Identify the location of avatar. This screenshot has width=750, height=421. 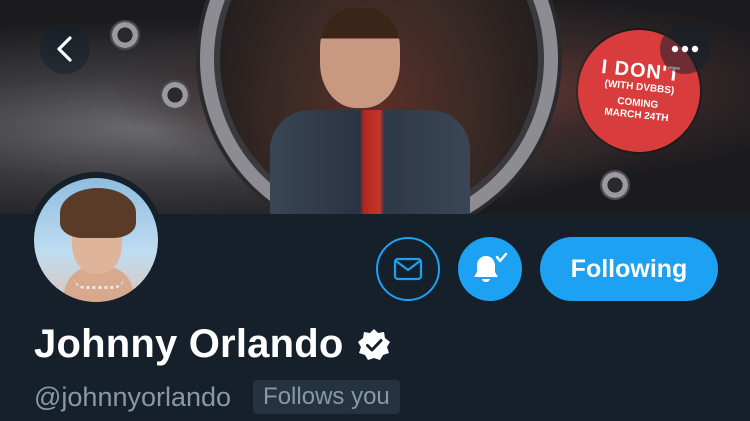
(96, 240).